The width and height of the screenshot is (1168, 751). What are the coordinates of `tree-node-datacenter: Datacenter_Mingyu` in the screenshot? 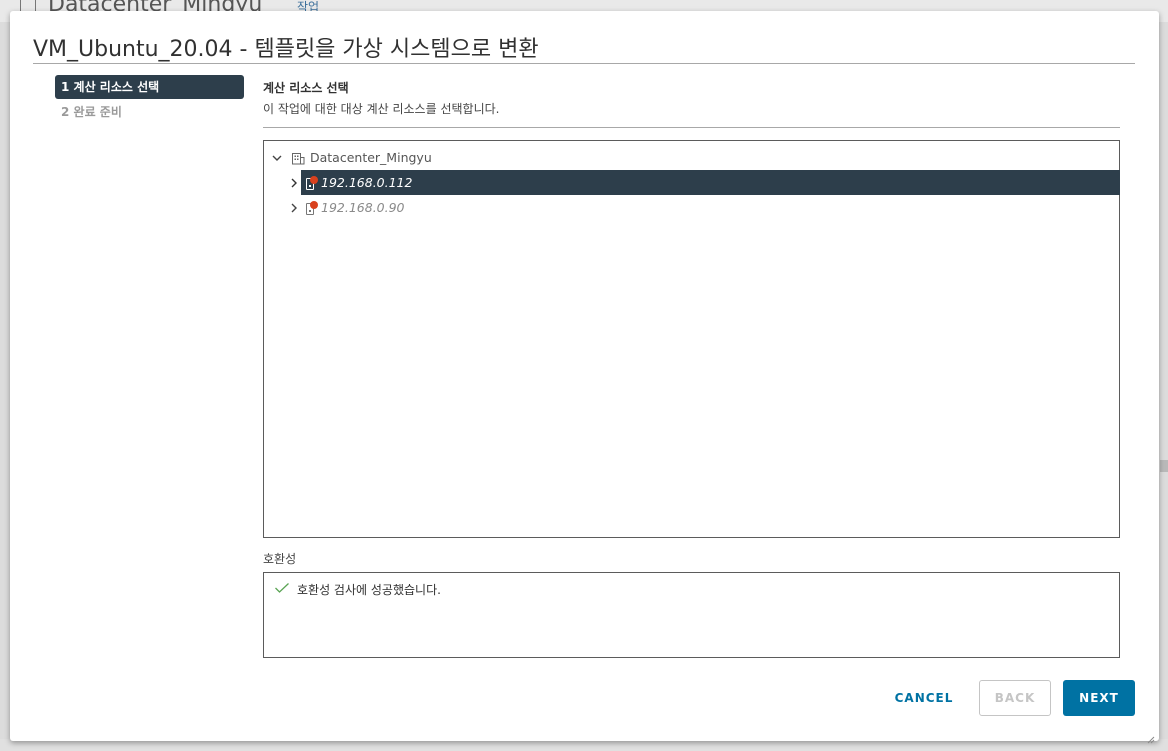 It's located at (351, 157).